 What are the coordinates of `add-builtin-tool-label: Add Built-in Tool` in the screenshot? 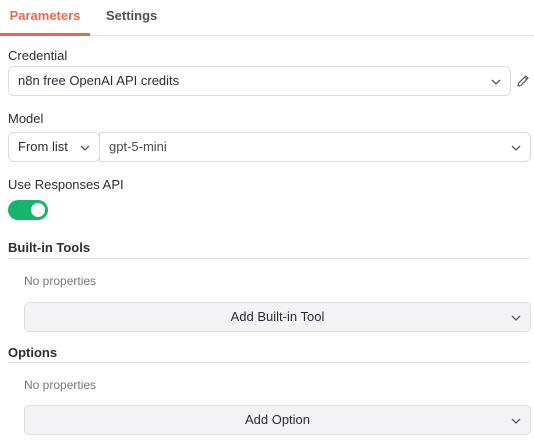 It's located at (277, 316).